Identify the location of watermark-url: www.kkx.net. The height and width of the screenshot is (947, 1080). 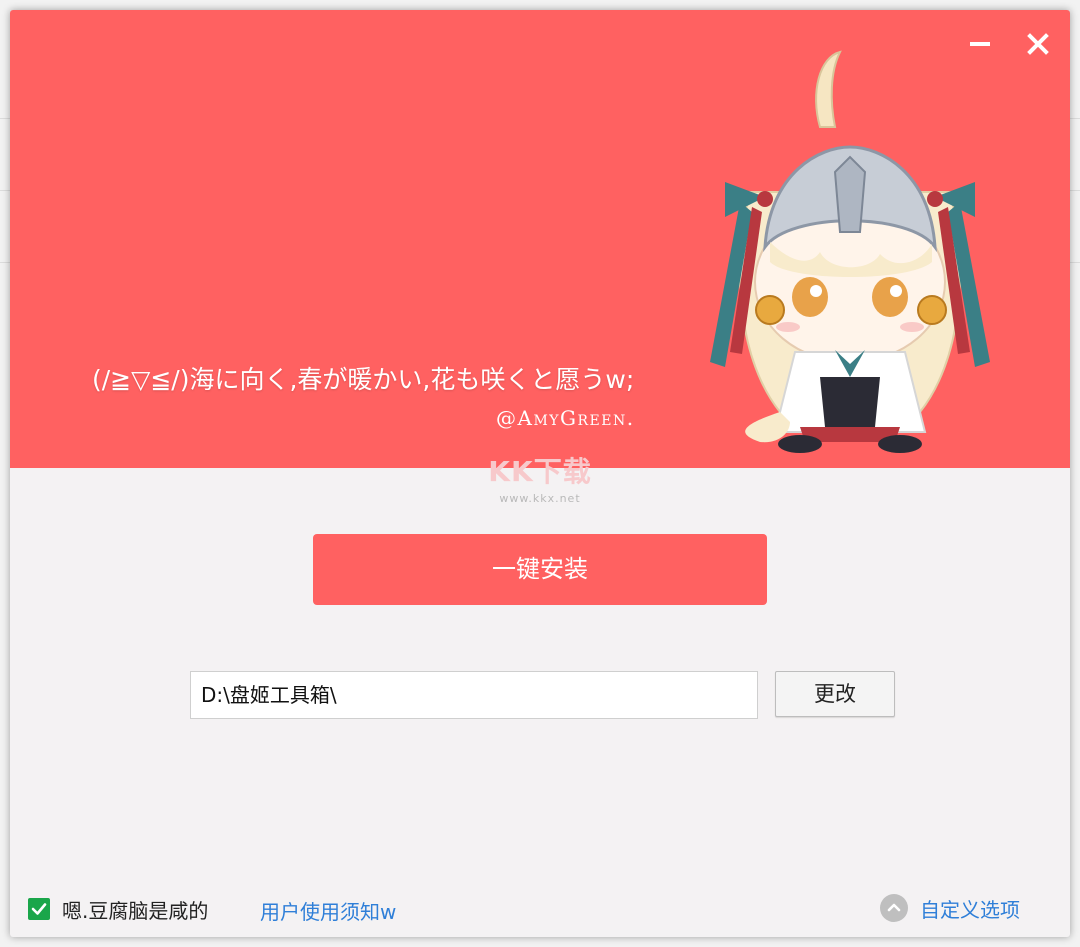
(540, 498).